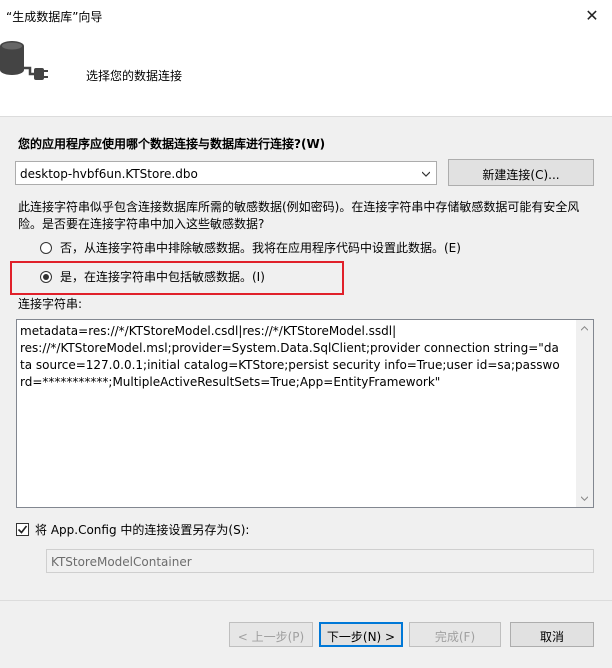  What do you see at coordinates (361, 637) in the screenshot?
I see `next-label: 下一步(N) >` at bounding box center [361, 637].